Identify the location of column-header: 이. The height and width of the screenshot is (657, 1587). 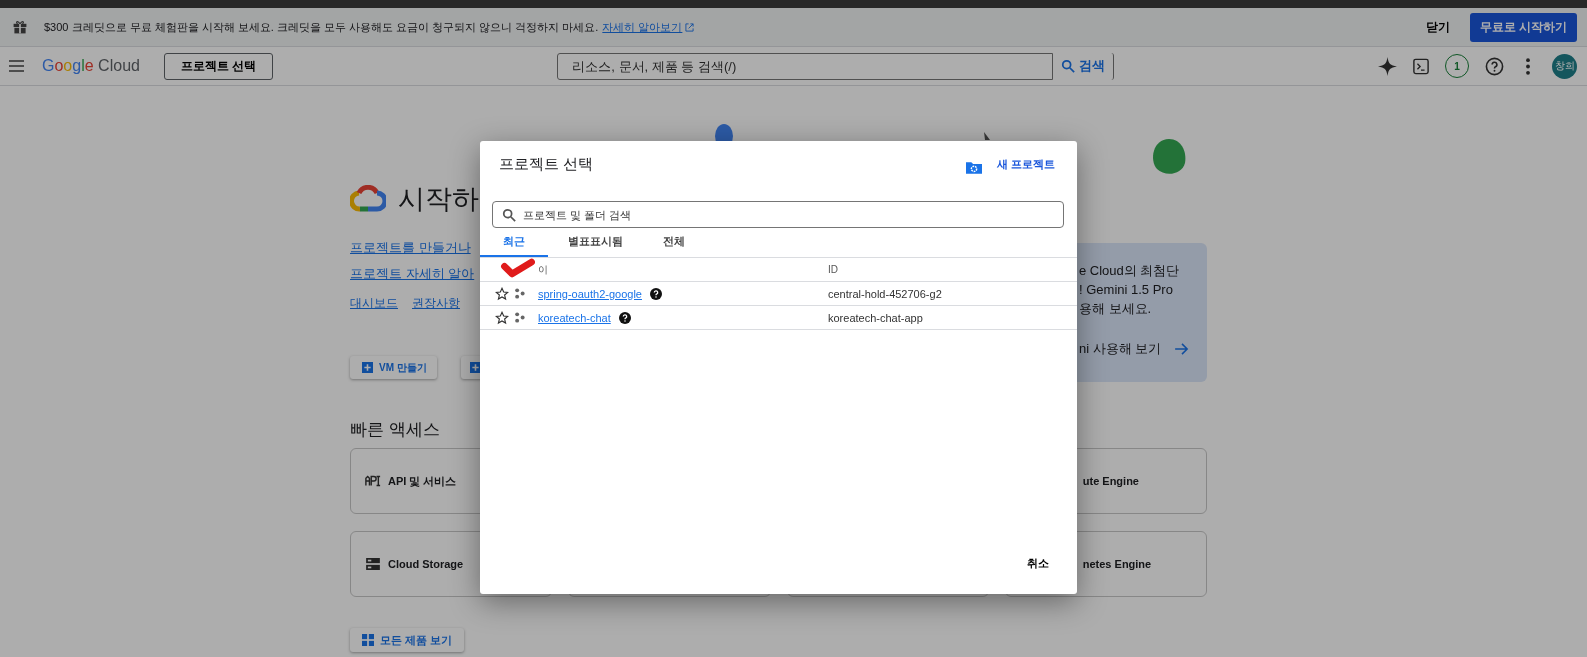
(543, 269).